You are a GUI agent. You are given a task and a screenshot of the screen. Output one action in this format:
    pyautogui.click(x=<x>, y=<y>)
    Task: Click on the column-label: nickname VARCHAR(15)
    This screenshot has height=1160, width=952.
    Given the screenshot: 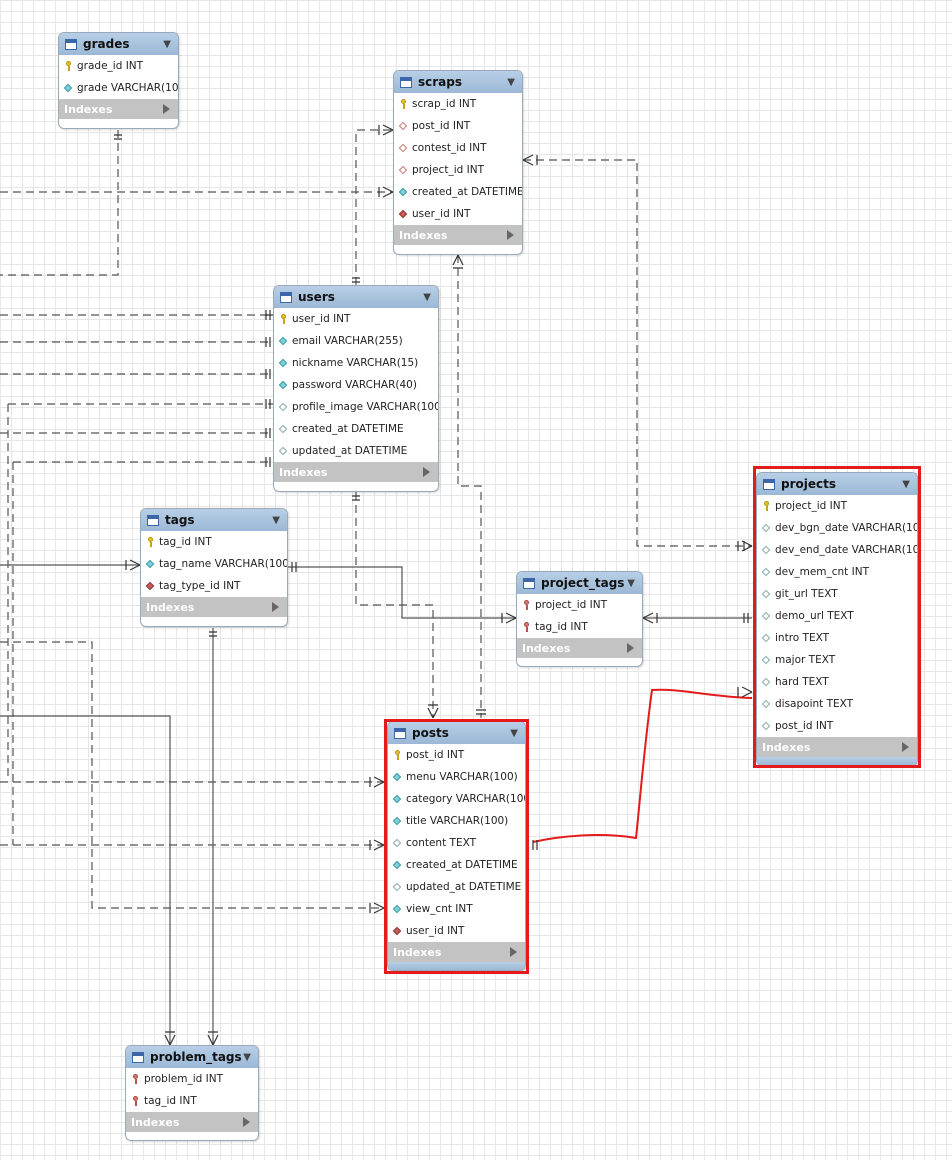 What is the action you would take?
    pyautogui.click(x=355, y=363)
    